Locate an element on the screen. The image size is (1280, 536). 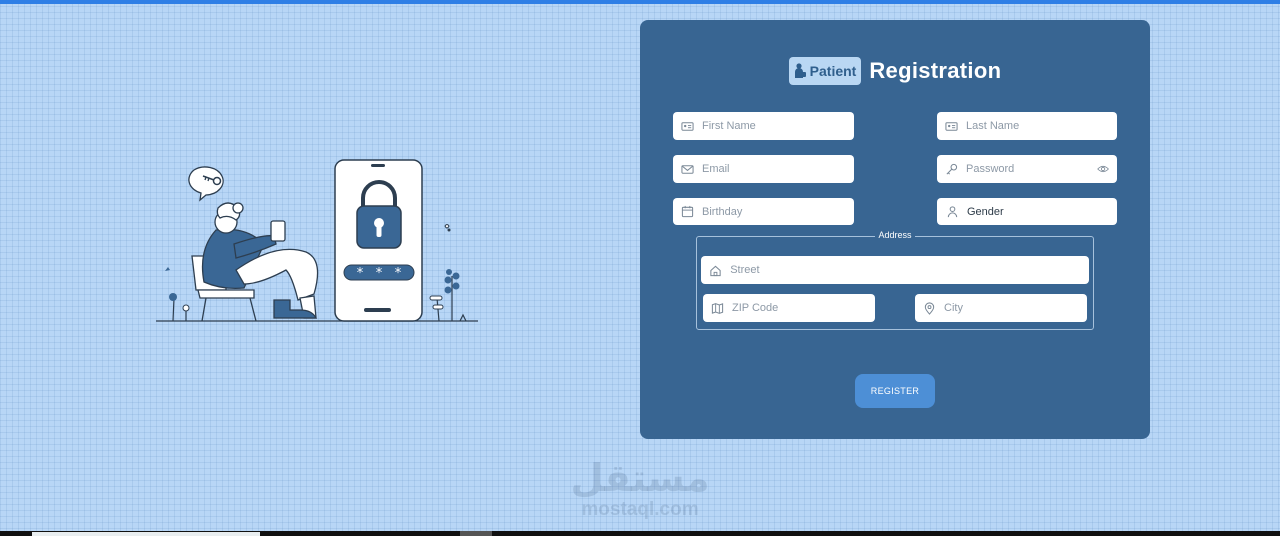
eye-icon is located at coordinates (1102, 169).